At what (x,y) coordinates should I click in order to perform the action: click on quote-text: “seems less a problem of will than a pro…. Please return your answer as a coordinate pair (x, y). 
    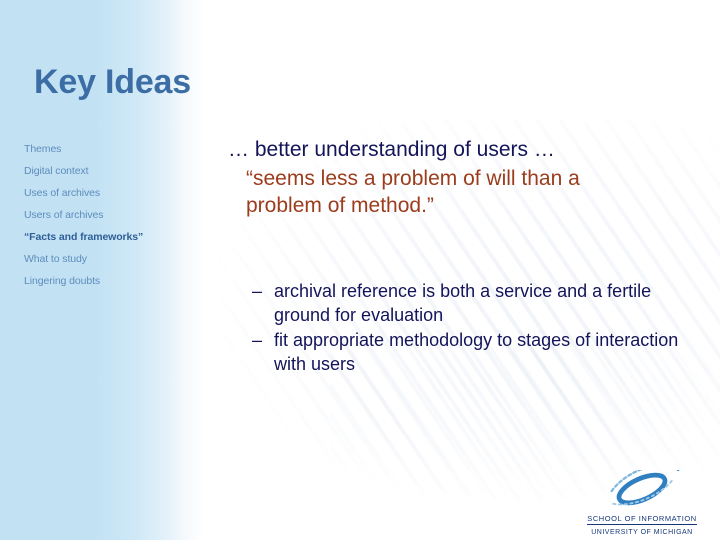
    Looking at the image, I should click on (476, 192).